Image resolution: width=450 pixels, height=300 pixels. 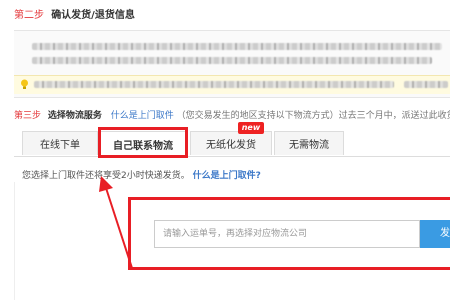 What do you see at coordinates (142, 116) in the screenshot?
I see `what-is-pickup-link: 什么是上门取件` at bounding box center [142, 116].